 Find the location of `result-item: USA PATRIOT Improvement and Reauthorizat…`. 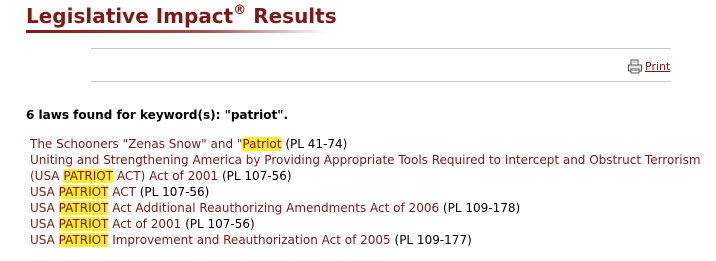

result-item: USA PATRIOT Improvement and Reauthorizat… is located at coordinates (371, 240).